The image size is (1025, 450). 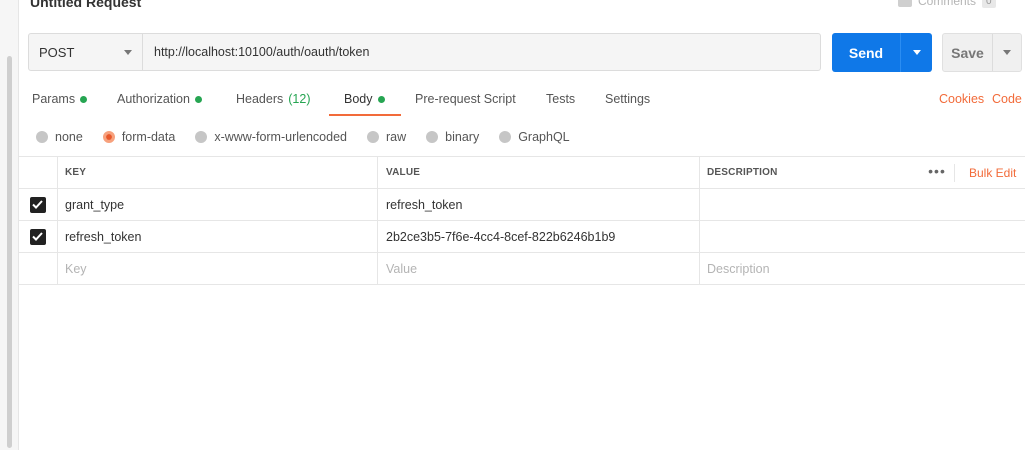 What do you see at coordinates (9, 252) in the screenshot?
I see `scrollbar-thumb` at bounding box center [9, 252].